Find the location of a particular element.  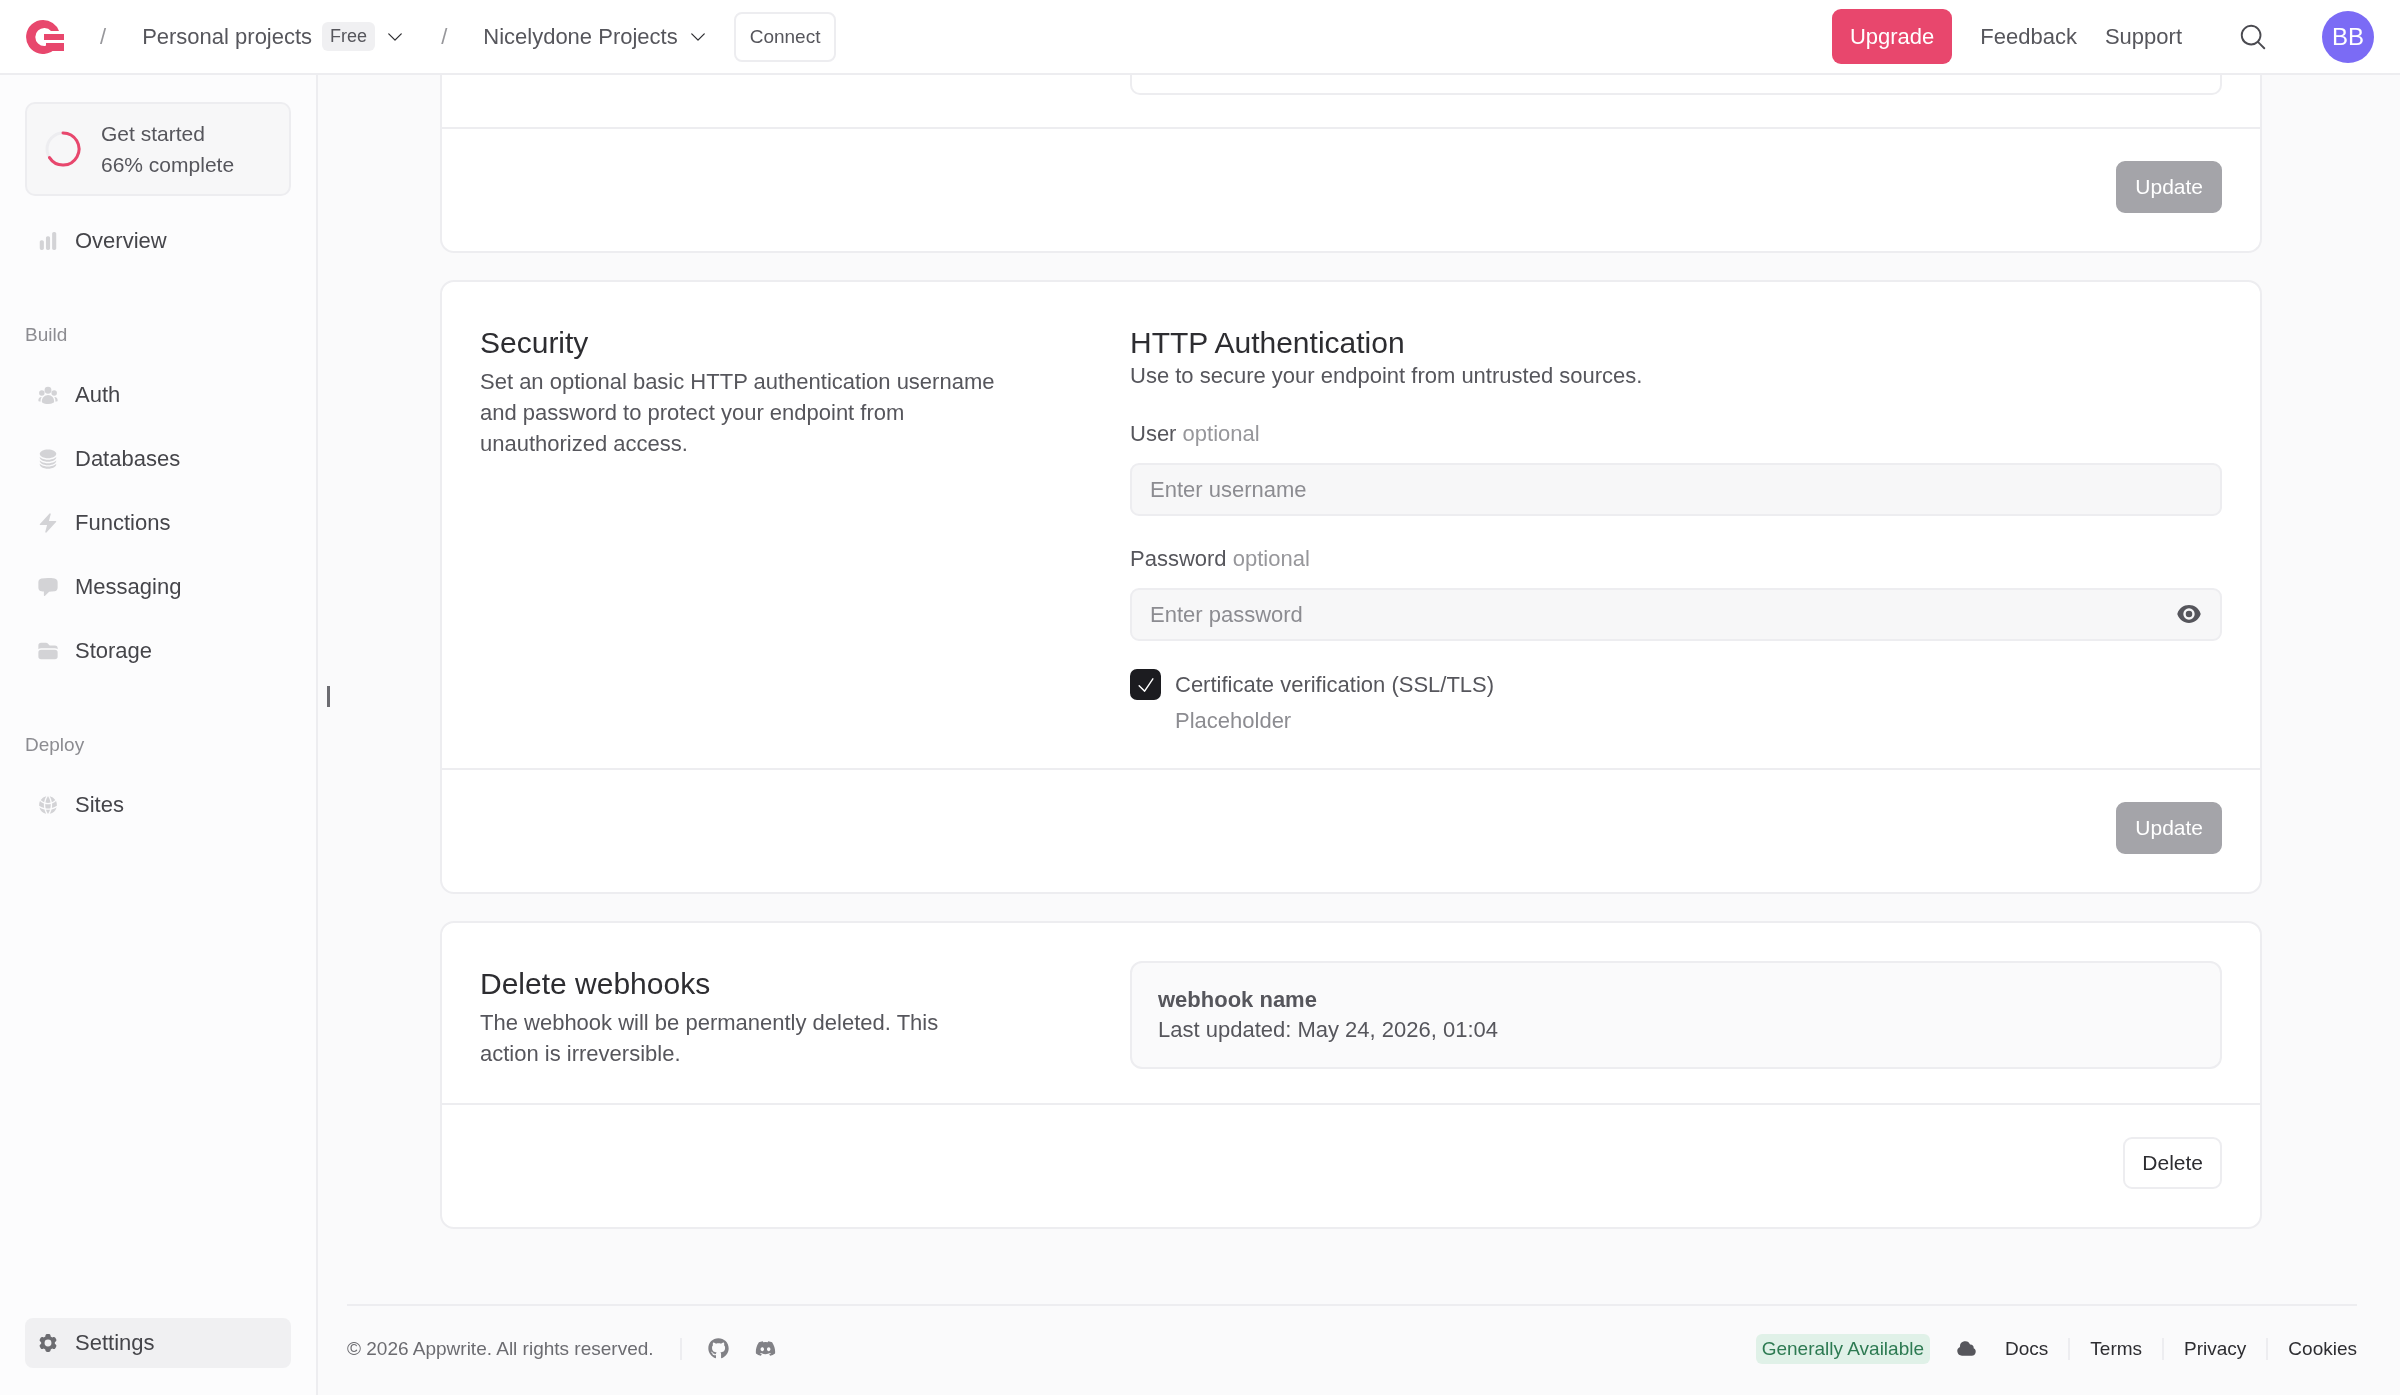

breadcrumb-dropdown: Personal projects Free is located at coordinates (274, 36).